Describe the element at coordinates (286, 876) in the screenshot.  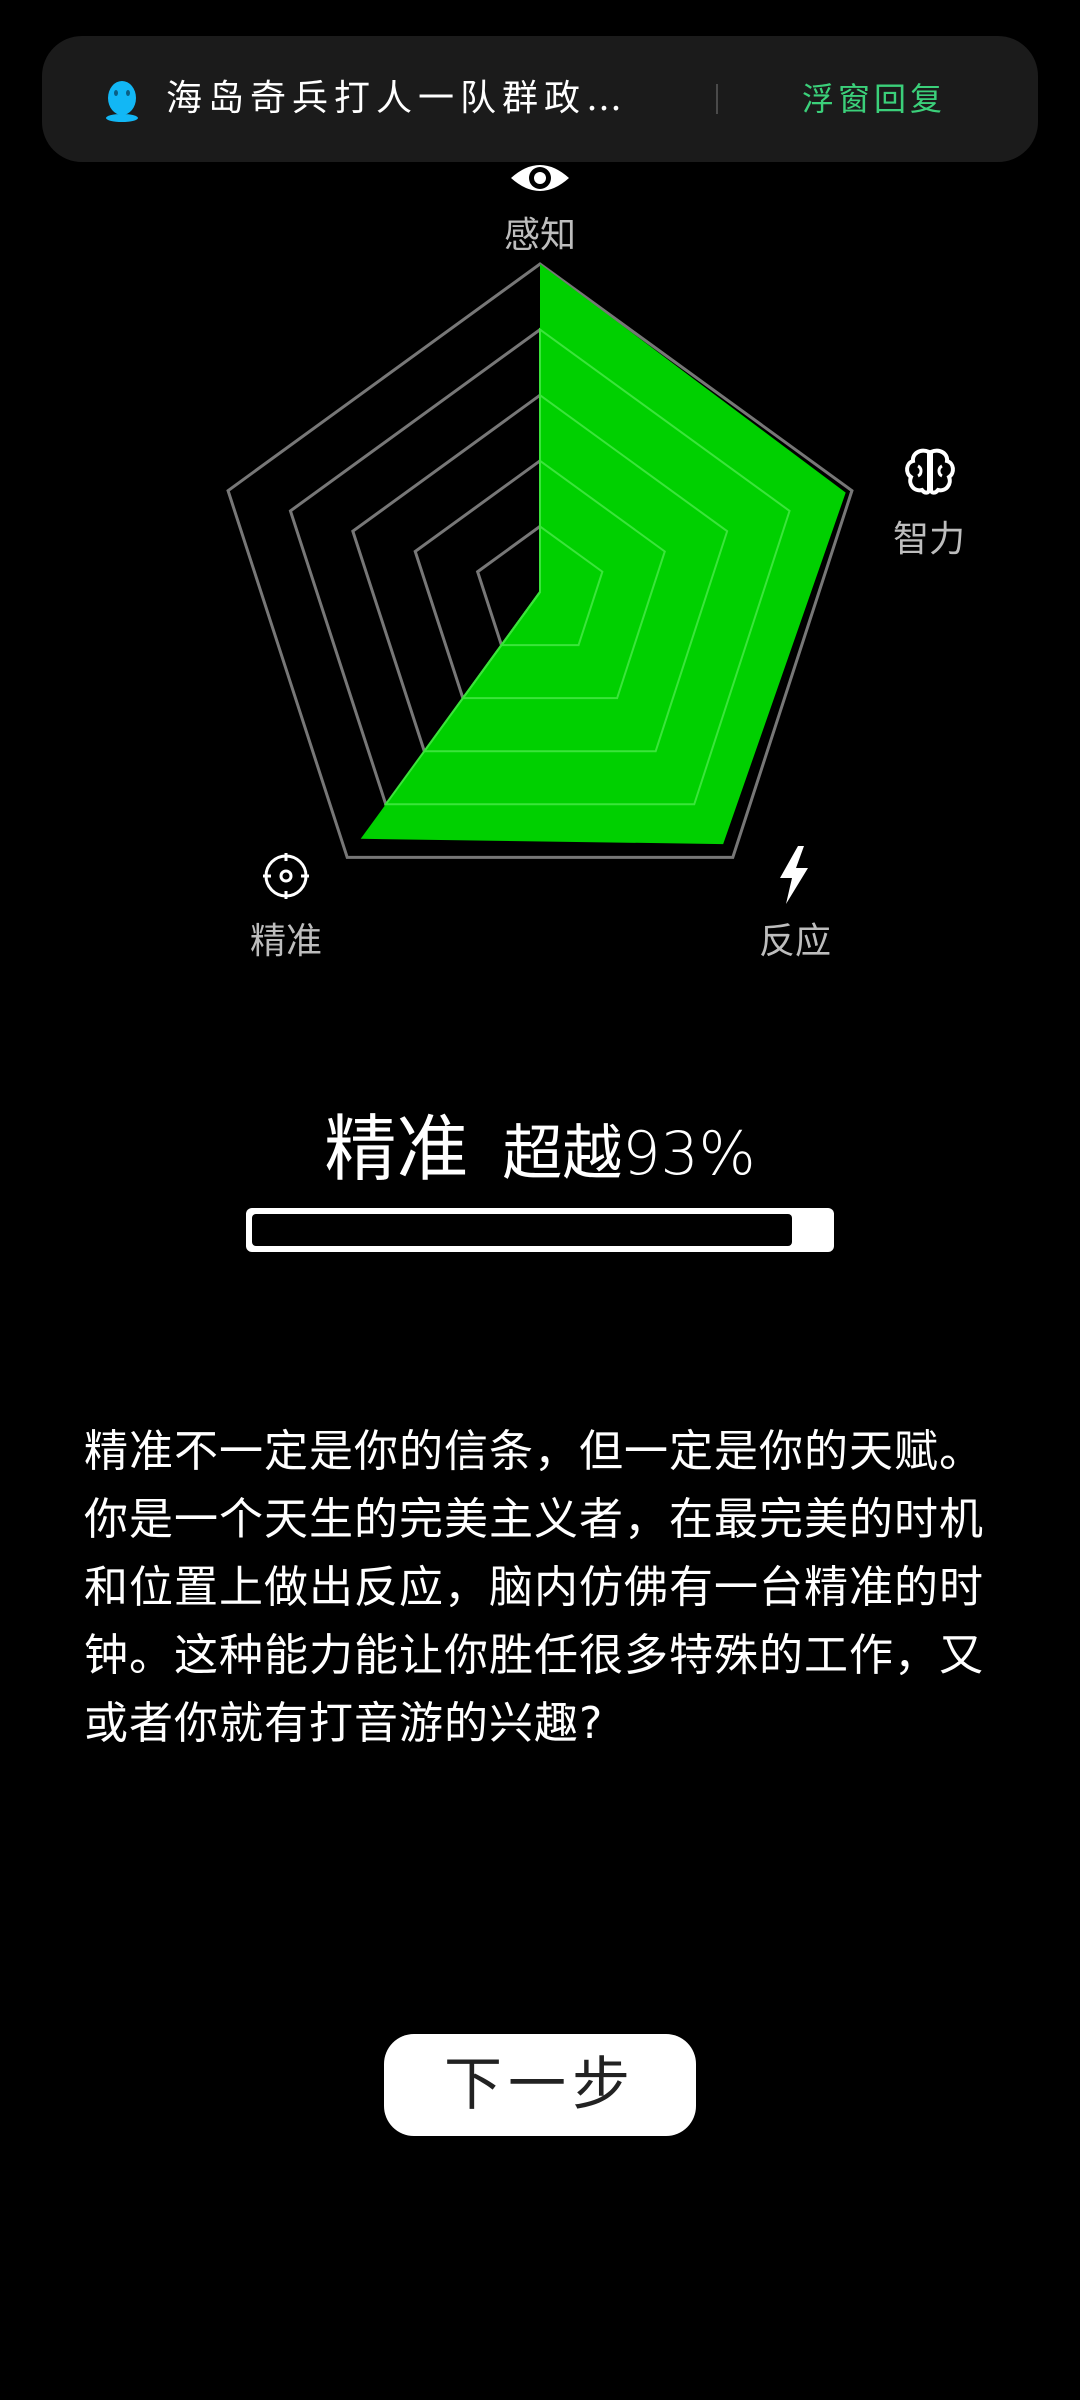
I see `crosshair-icon` at that location.